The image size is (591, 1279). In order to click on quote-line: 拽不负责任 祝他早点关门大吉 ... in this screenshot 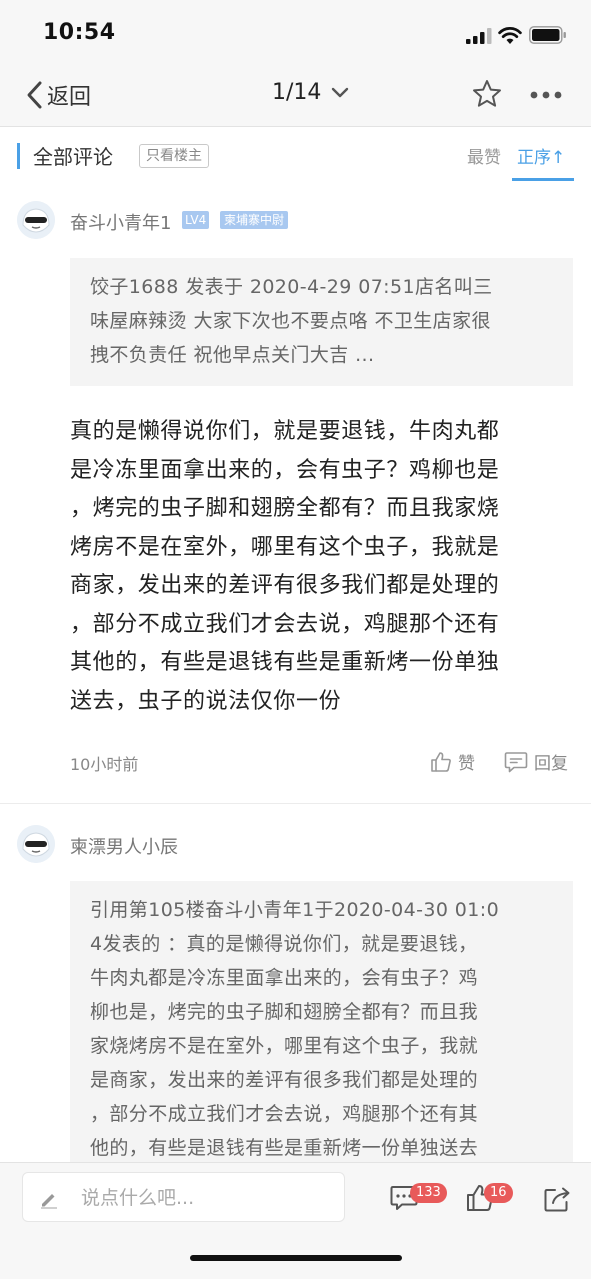, I will do `click(232, 355)`.